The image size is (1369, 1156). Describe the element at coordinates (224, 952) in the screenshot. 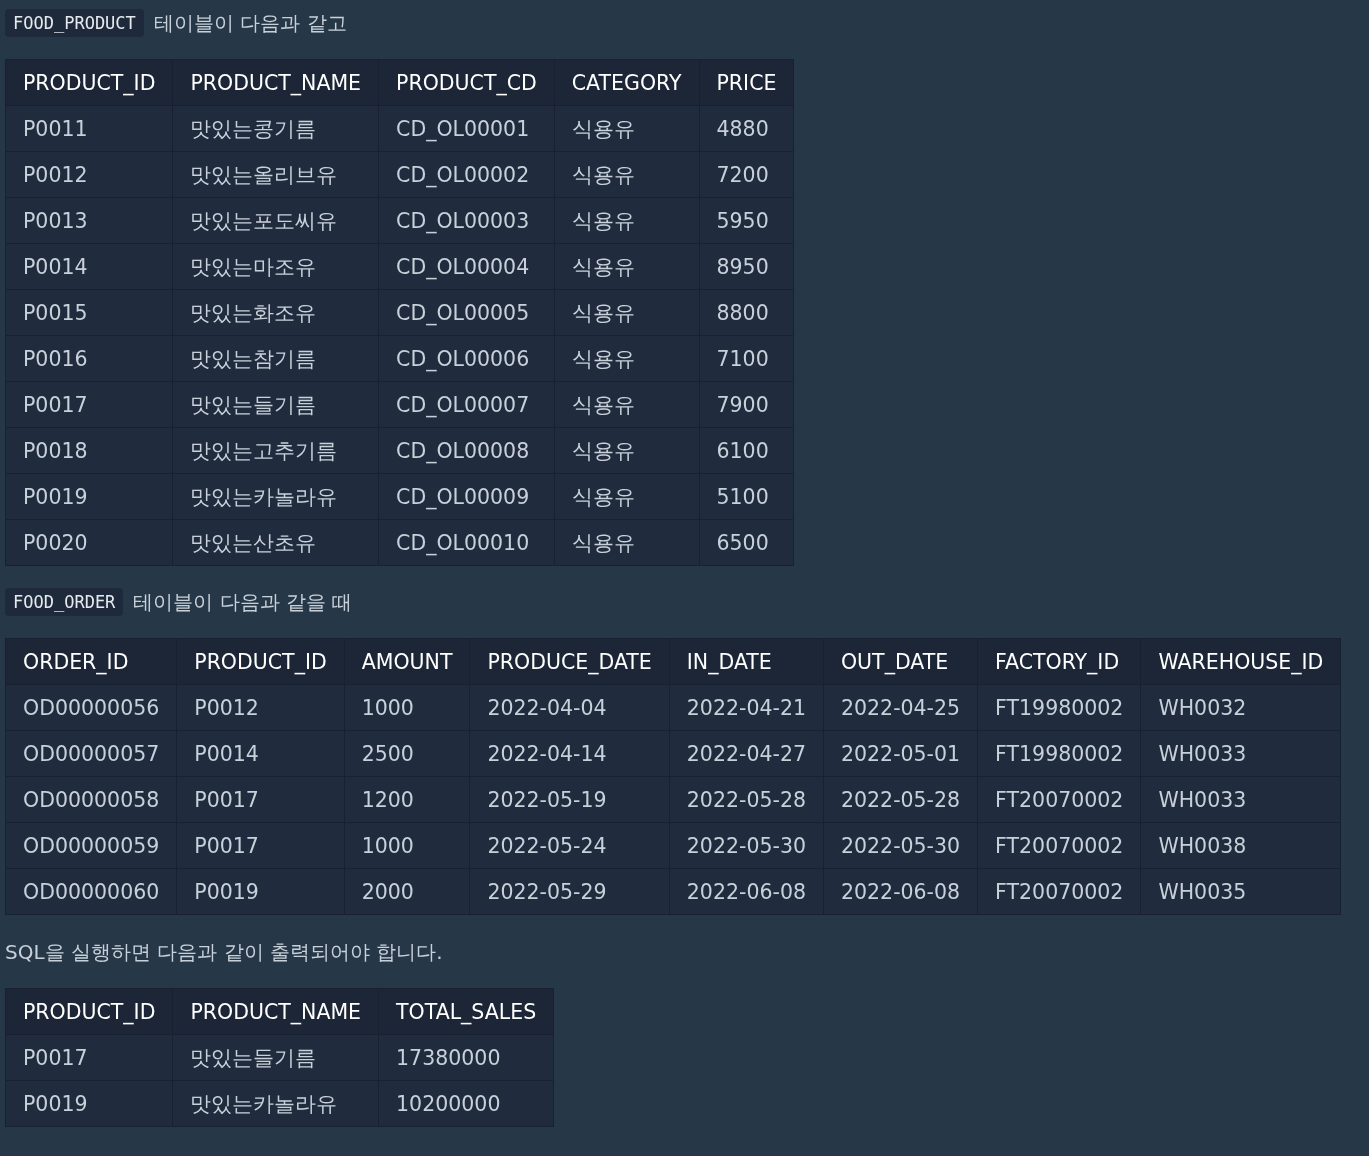

I see `description-text: SQL을 실행하면 다음과 같이 출력되어야 합니다.` at that location.